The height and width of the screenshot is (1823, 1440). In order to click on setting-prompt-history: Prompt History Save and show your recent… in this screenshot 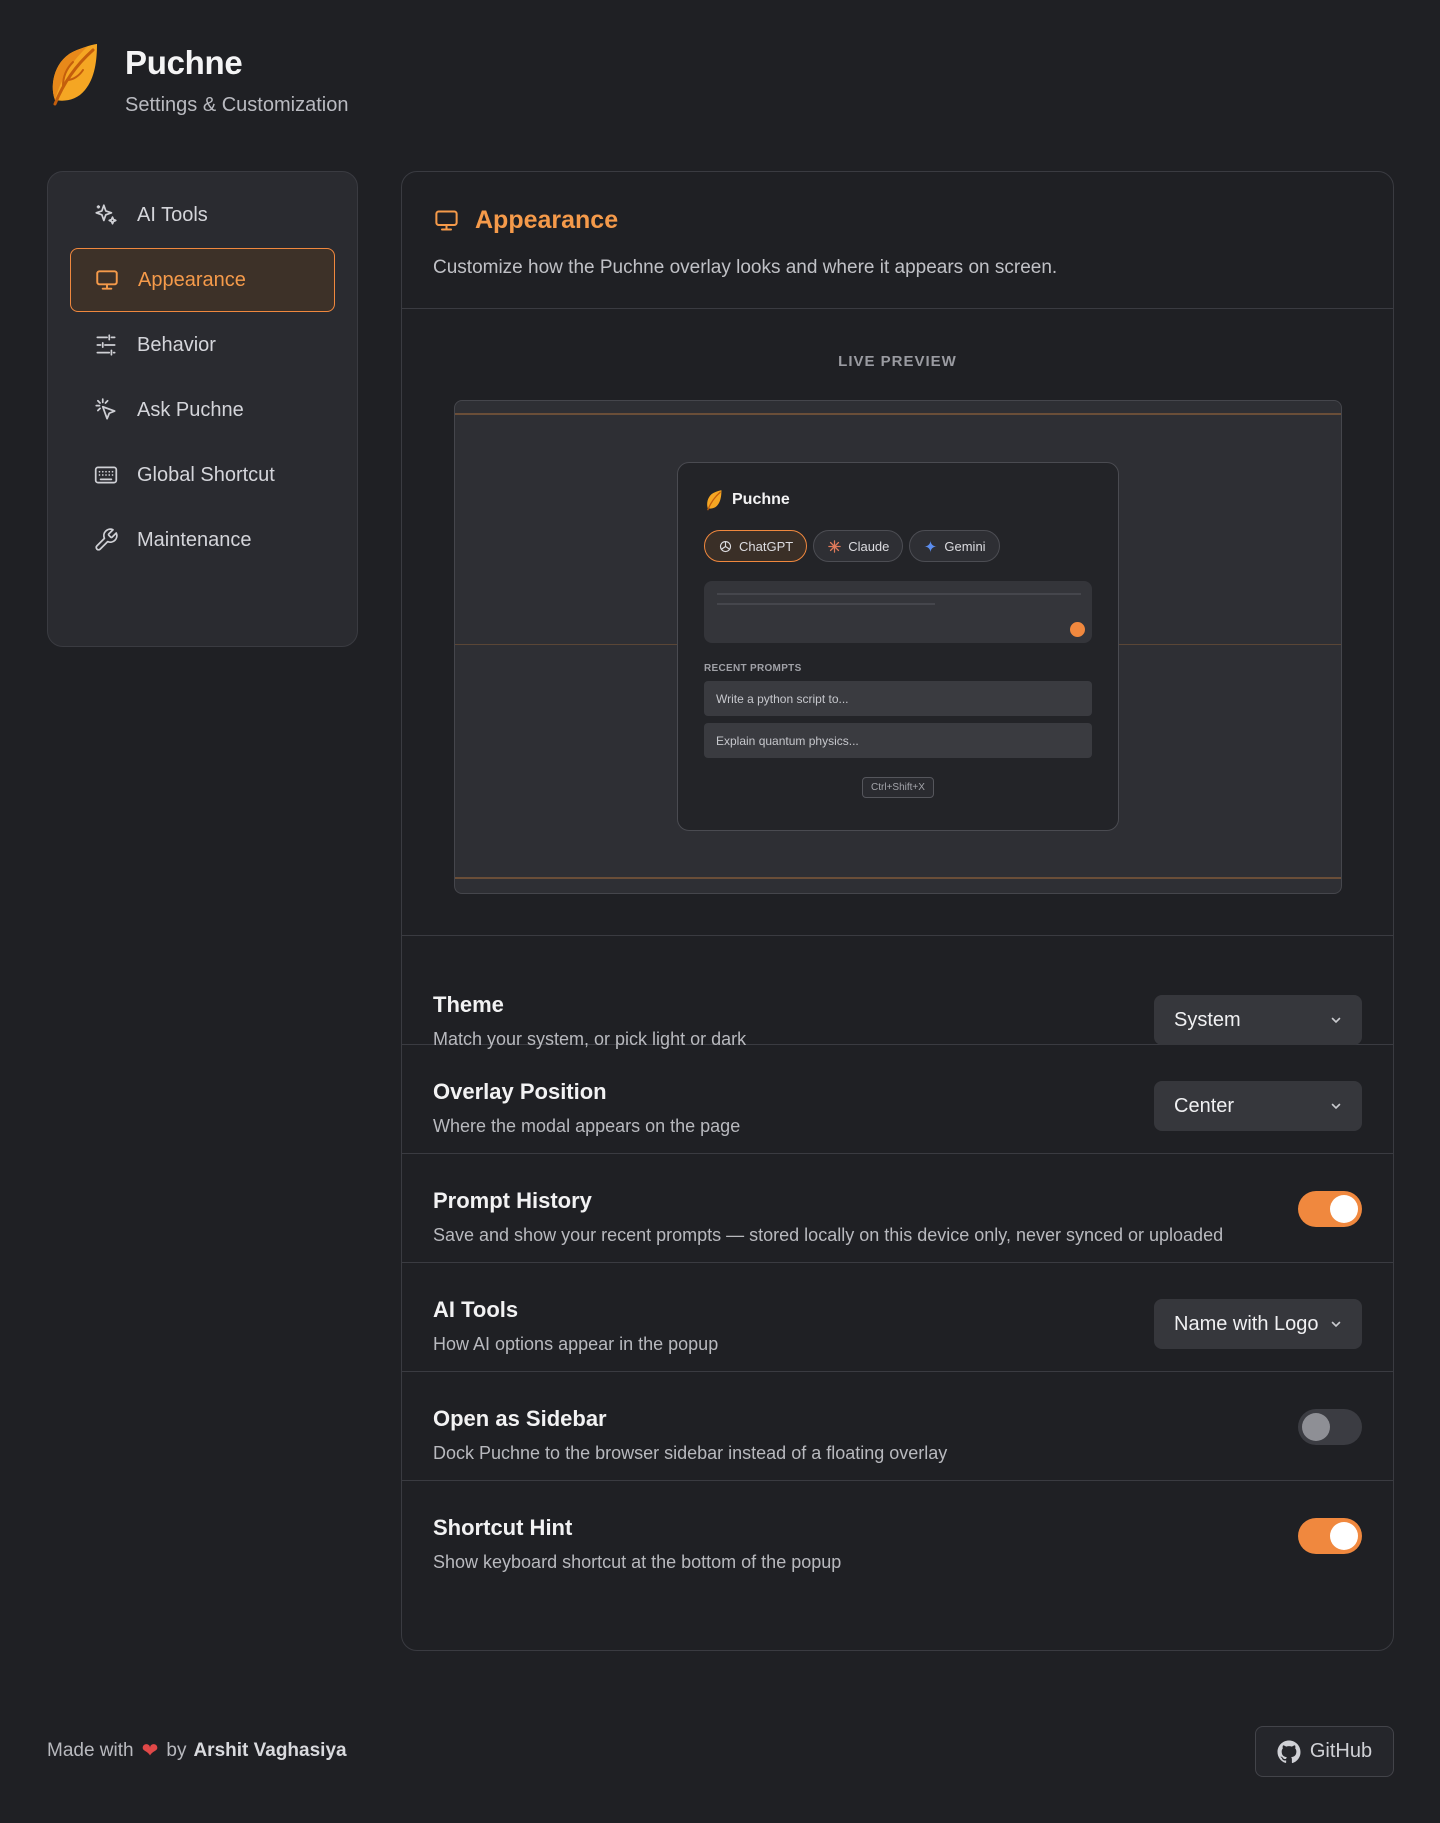, I will do `click(897, 1208)`.